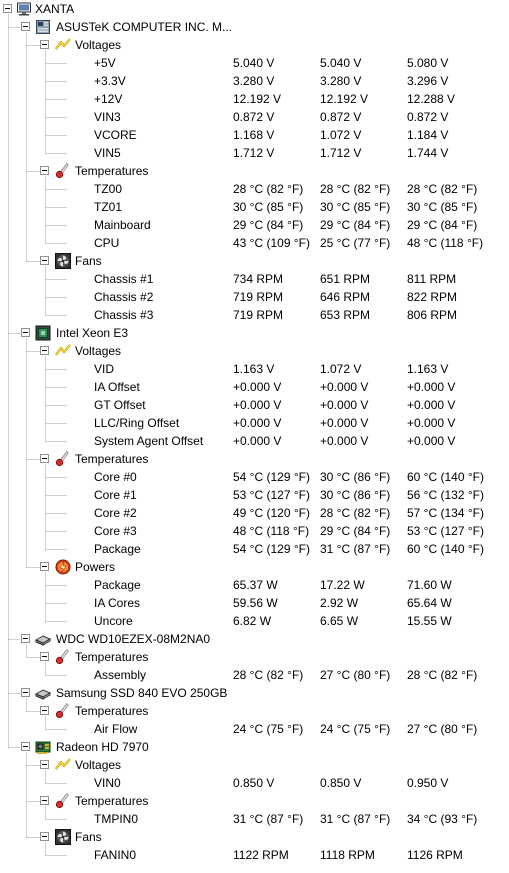 This screenshot has height=873, width=509. What do you see at coordinates (24, 9) in the screenshot?
I see `computer-icon` at bounding box center [24, 9].